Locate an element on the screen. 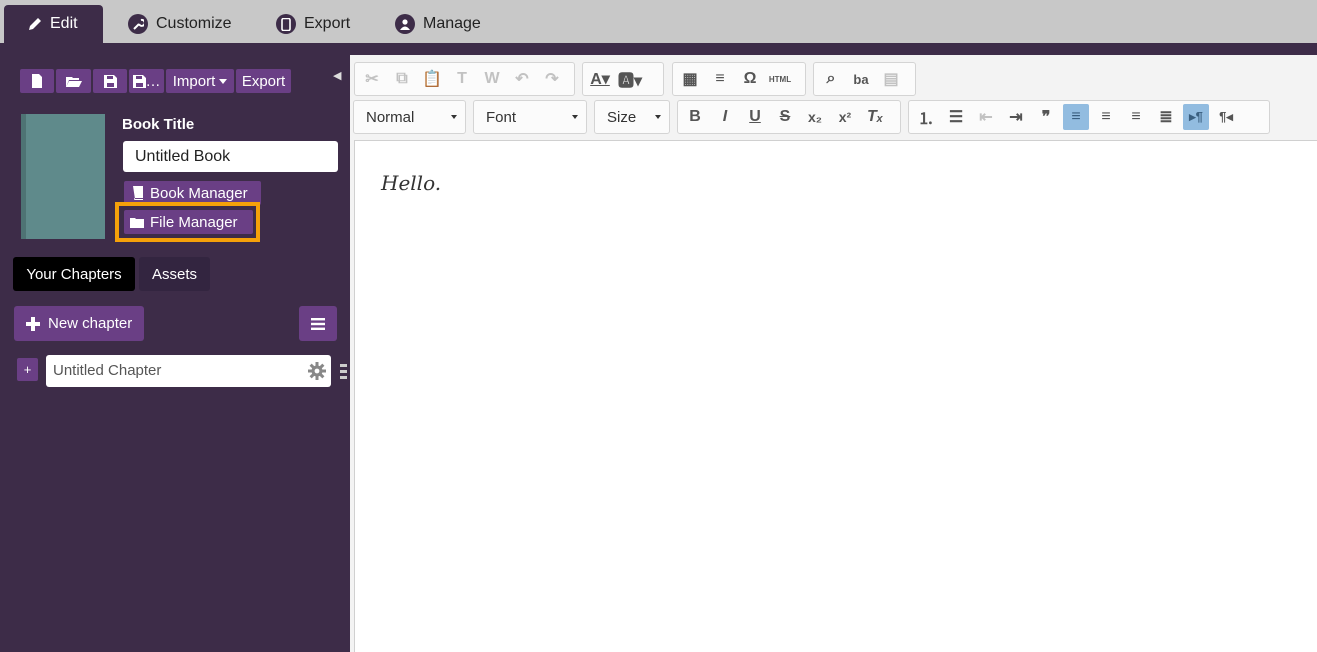 This screenshot has height=652, width=1317. text-color-icon: A▾ is located at coordinates (600, 79).